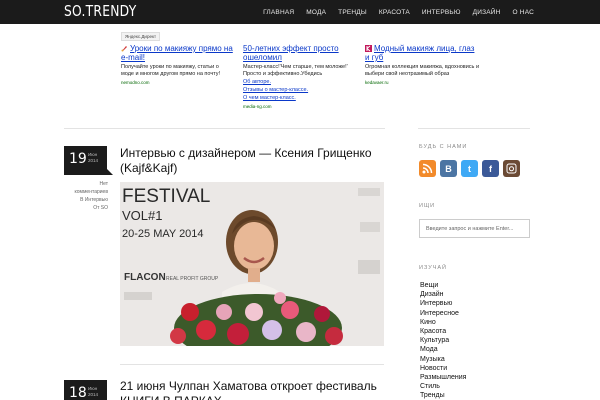 The height and width of the screenshot is (400, 600). I want to click on facebook-icon: f, so click(490, 168).